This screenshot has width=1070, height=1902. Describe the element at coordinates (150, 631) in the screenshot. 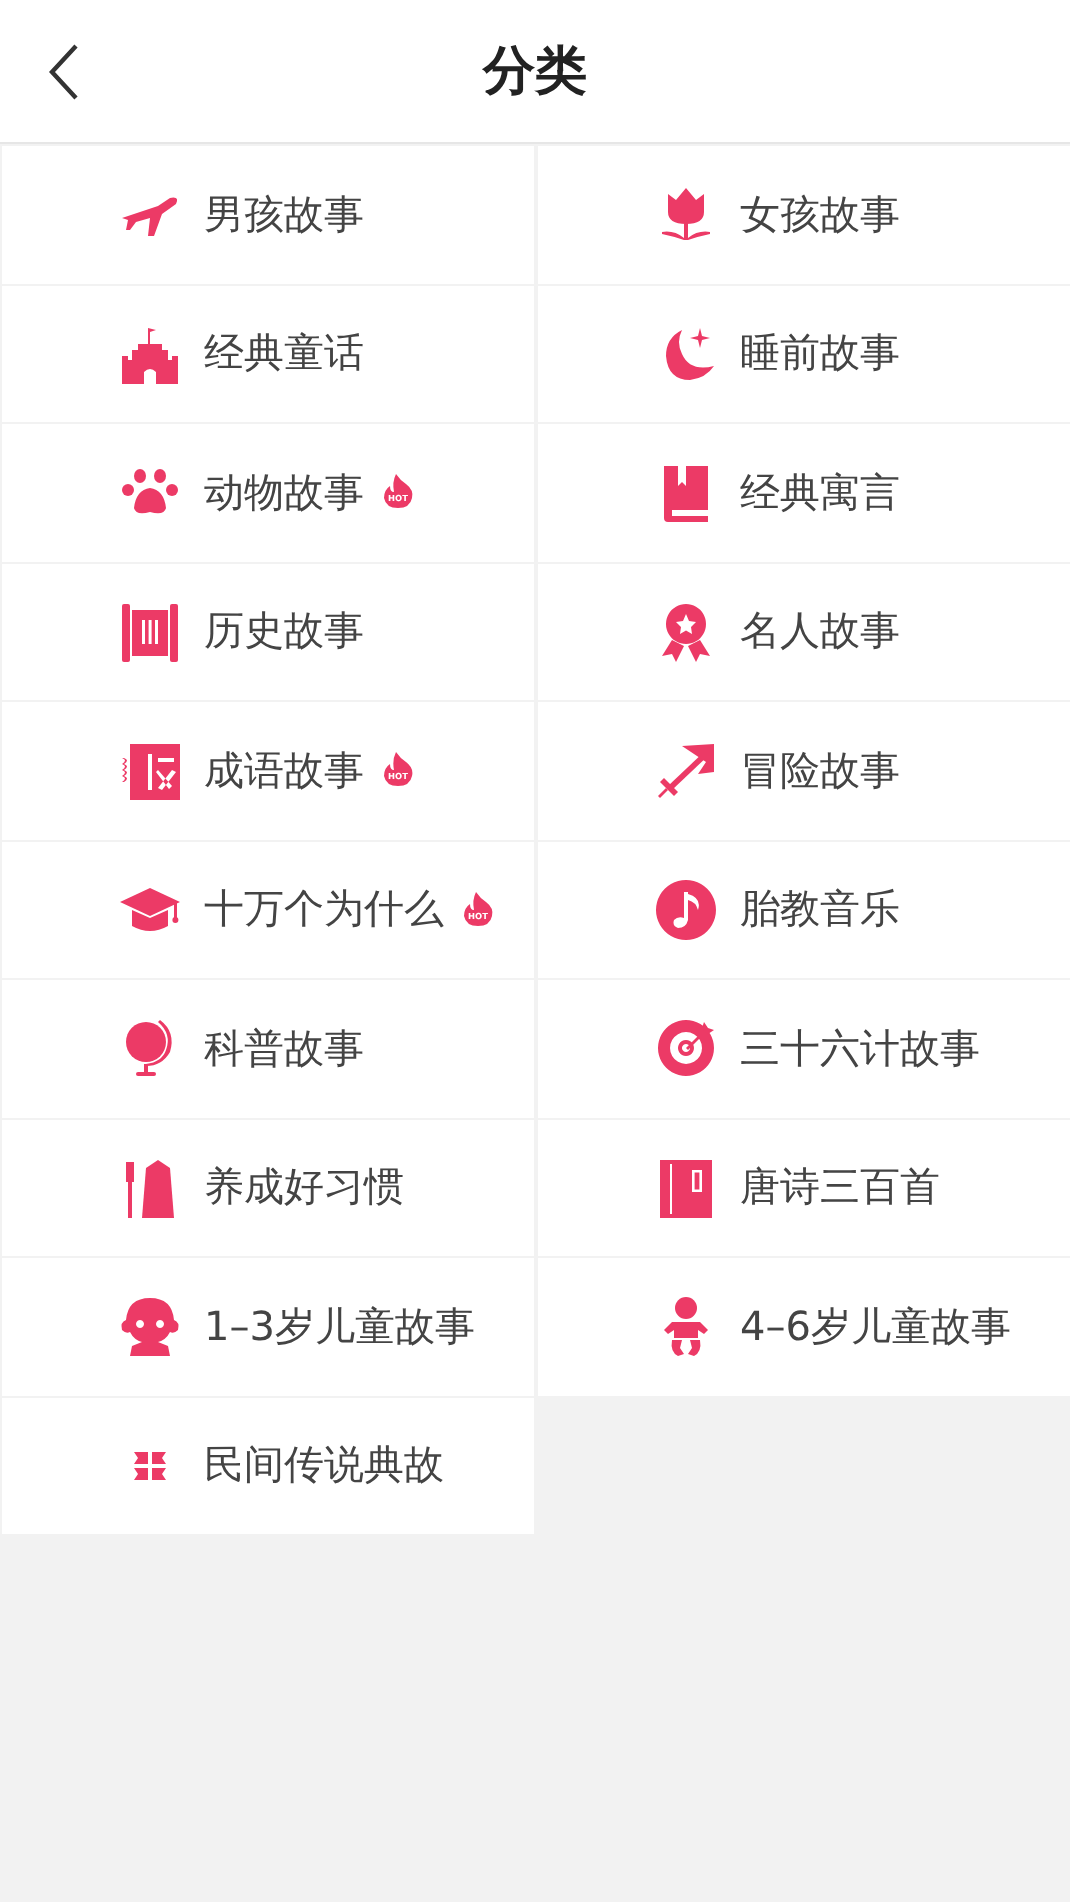

I see `scroll-icon` at that location.